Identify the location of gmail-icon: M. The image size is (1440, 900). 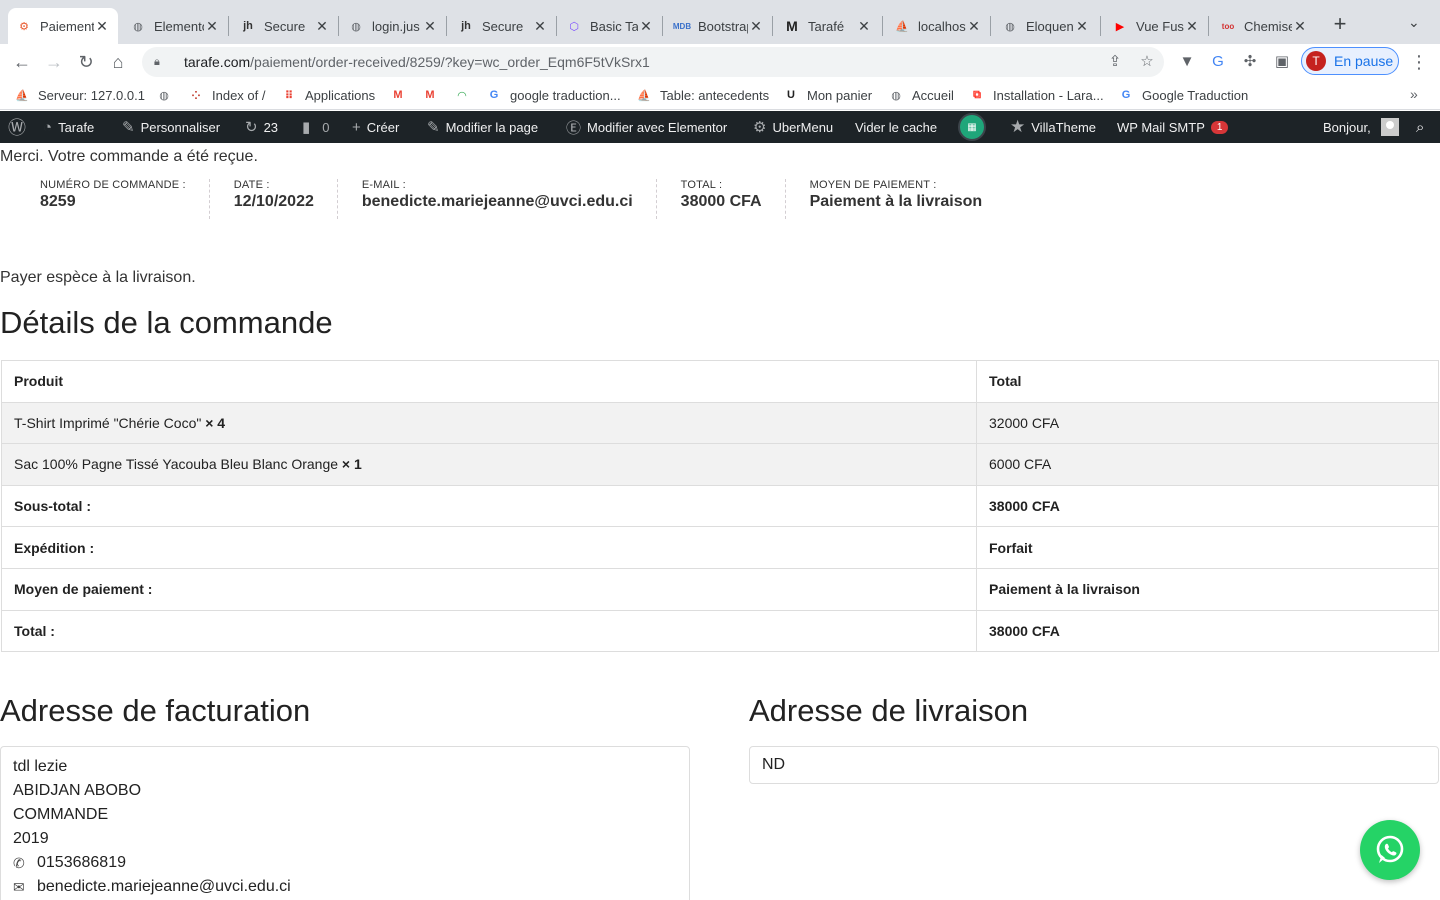
(398, 95).